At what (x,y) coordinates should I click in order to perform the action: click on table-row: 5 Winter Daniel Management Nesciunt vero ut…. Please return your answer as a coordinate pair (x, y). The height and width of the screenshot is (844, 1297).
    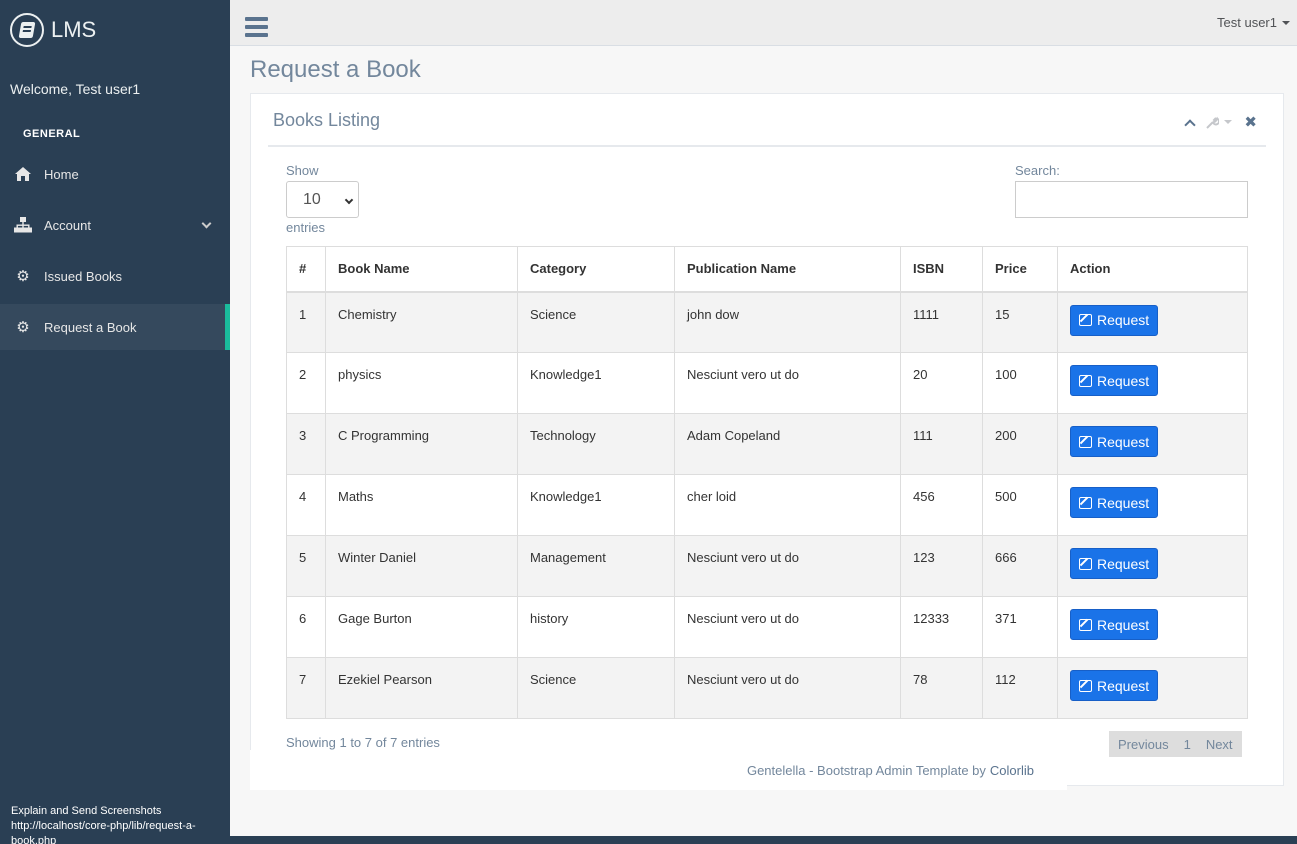
    Looking at the image, I should click on (767, 566).